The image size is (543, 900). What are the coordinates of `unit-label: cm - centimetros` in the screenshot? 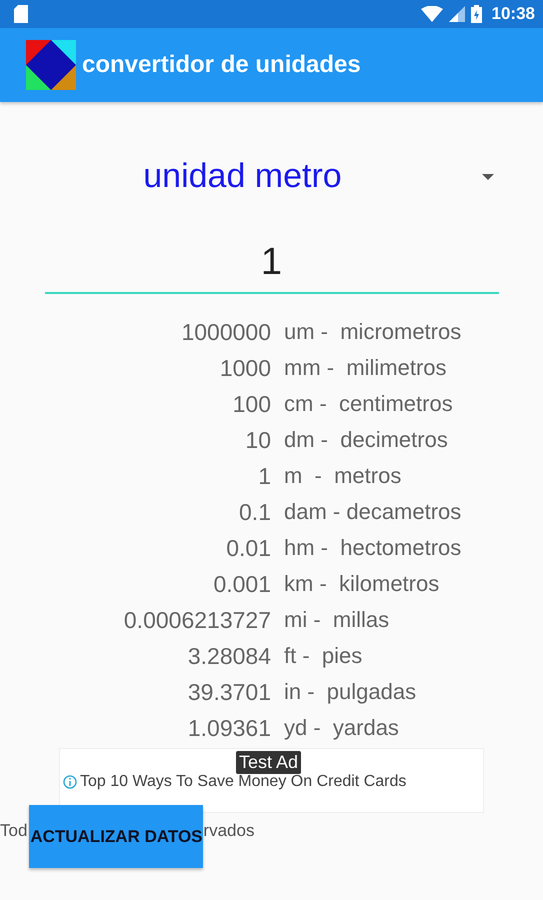 It's located at (368, 404).